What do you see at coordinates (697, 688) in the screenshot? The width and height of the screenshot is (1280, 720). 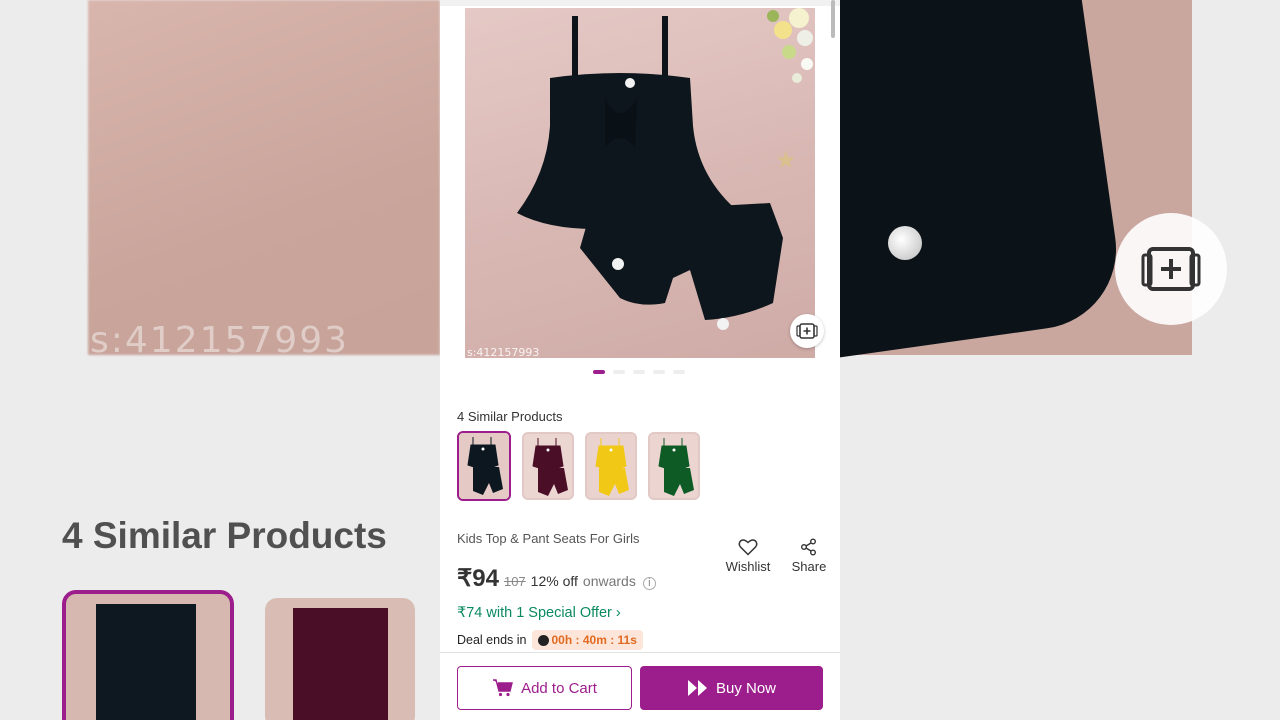 I see `double-chevron-icon` at bounding box center [697, 688].